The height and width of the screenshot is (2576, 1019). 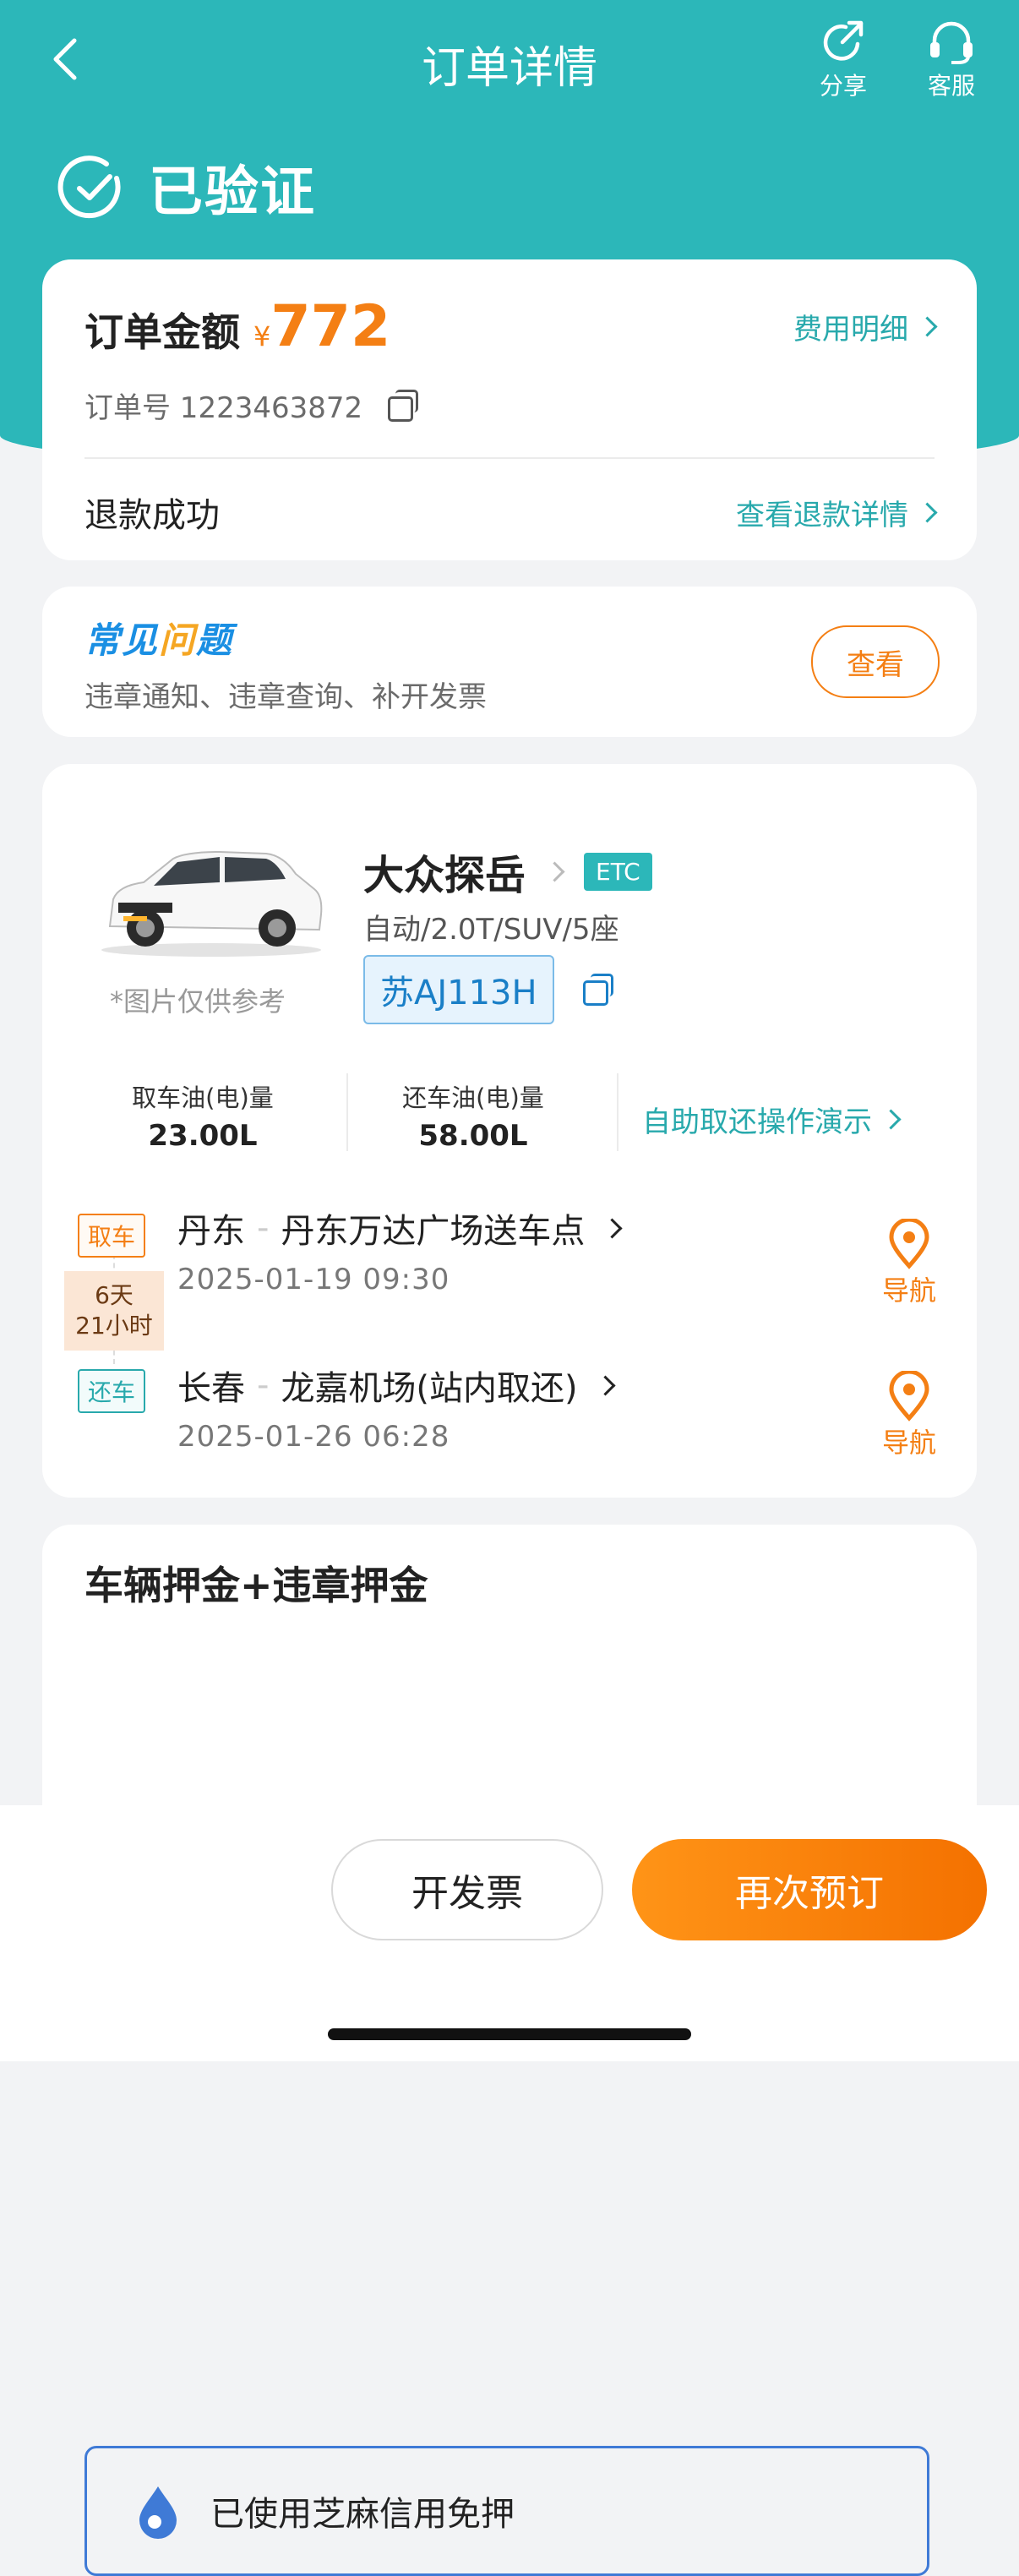 What do you see at coordinates (112, 1236) in the screenshot?
I see `pickup-tag: 取车` at bounding box center [112, 1236].